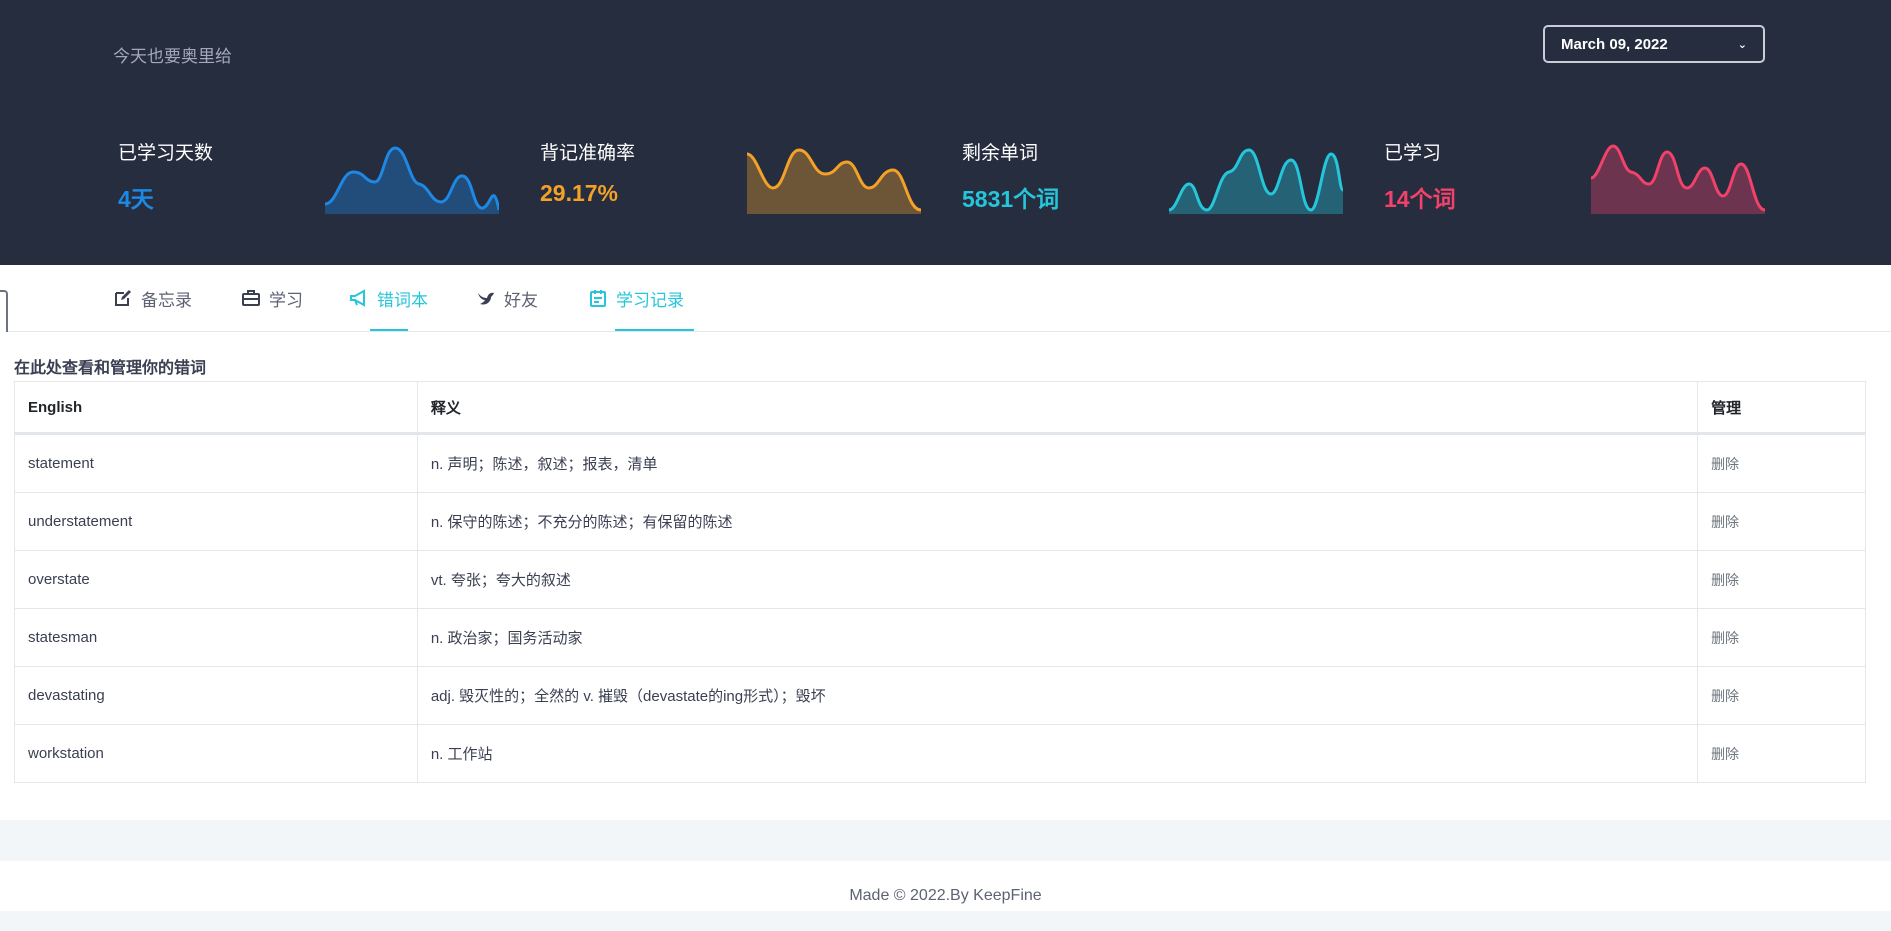 The image size is (1891, 931). What do you see at coordinates (1057, 695) in the screenshot?
I see `meaning-cell: adj. 毁灭性的；全然的 v. 摧毁（devastate的ing形式）；毁坏` at bounding box center [1057, 695].